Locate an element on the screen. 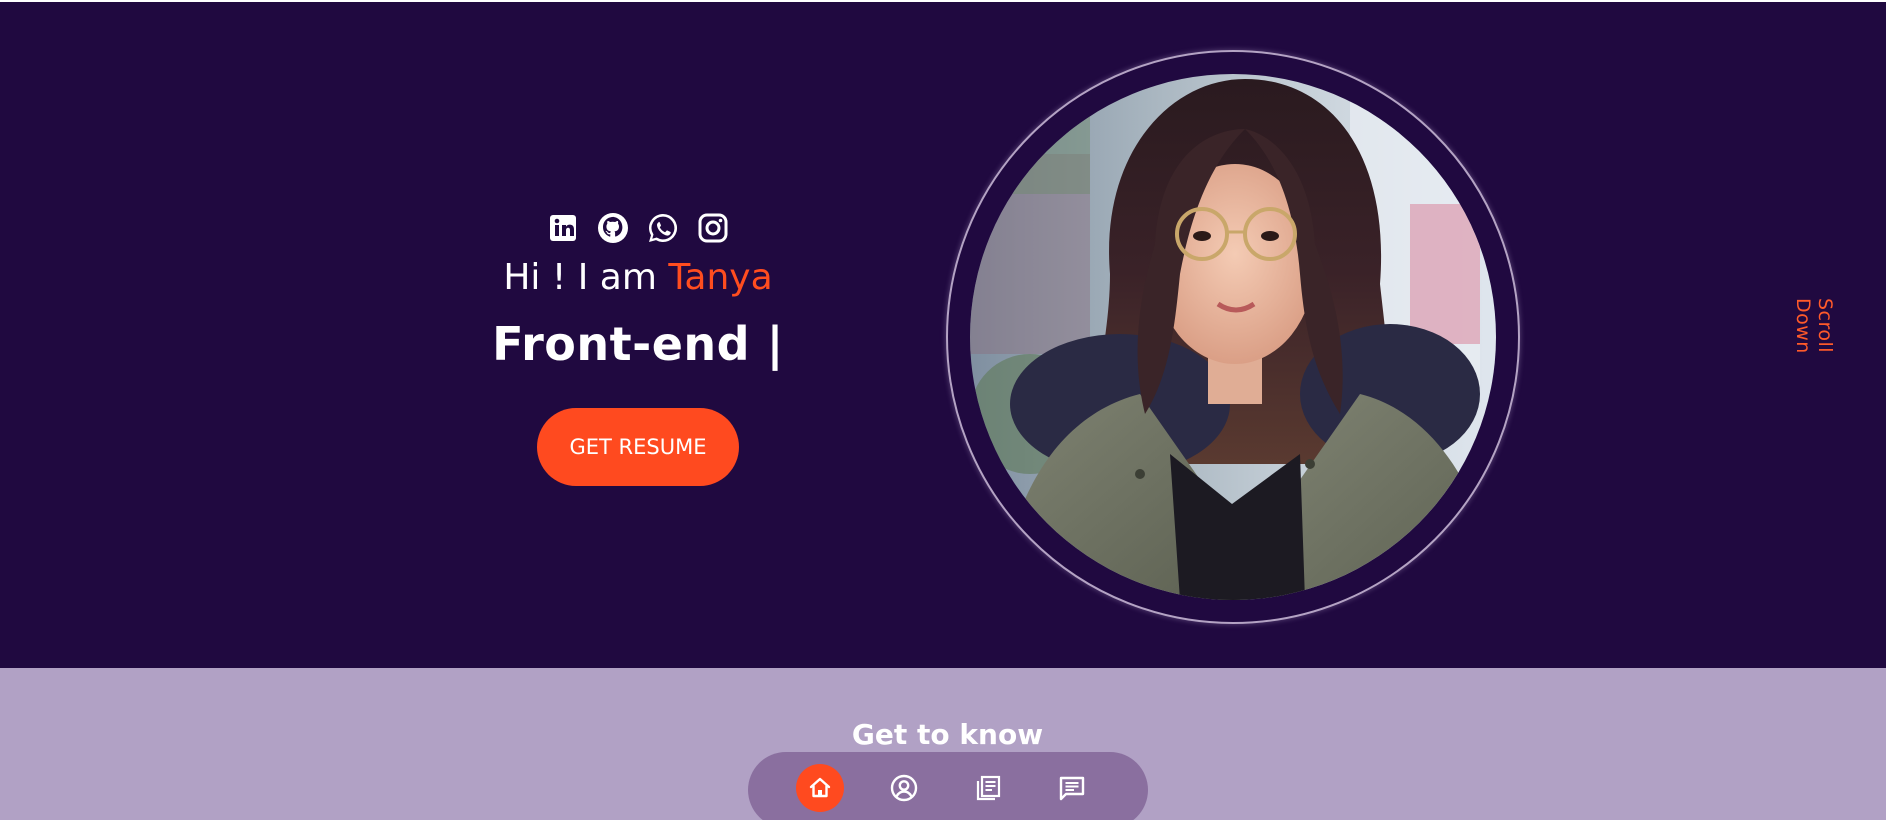 The width and height of the screenshot is (1886, 820). portfolio-icon is located at coordinates (988, 788).